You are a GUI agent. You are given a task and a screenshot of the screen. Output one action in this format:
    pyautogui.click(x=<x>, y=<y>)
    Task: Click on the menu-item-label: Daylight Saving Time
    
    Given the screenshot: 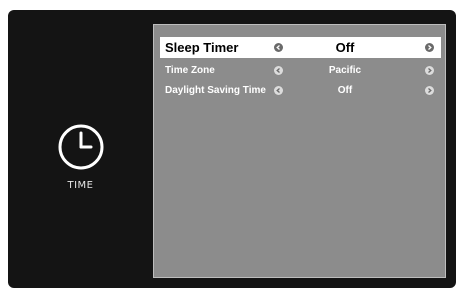 What is the action you would take?
    pyautogui.click(x=215, y=90)
    